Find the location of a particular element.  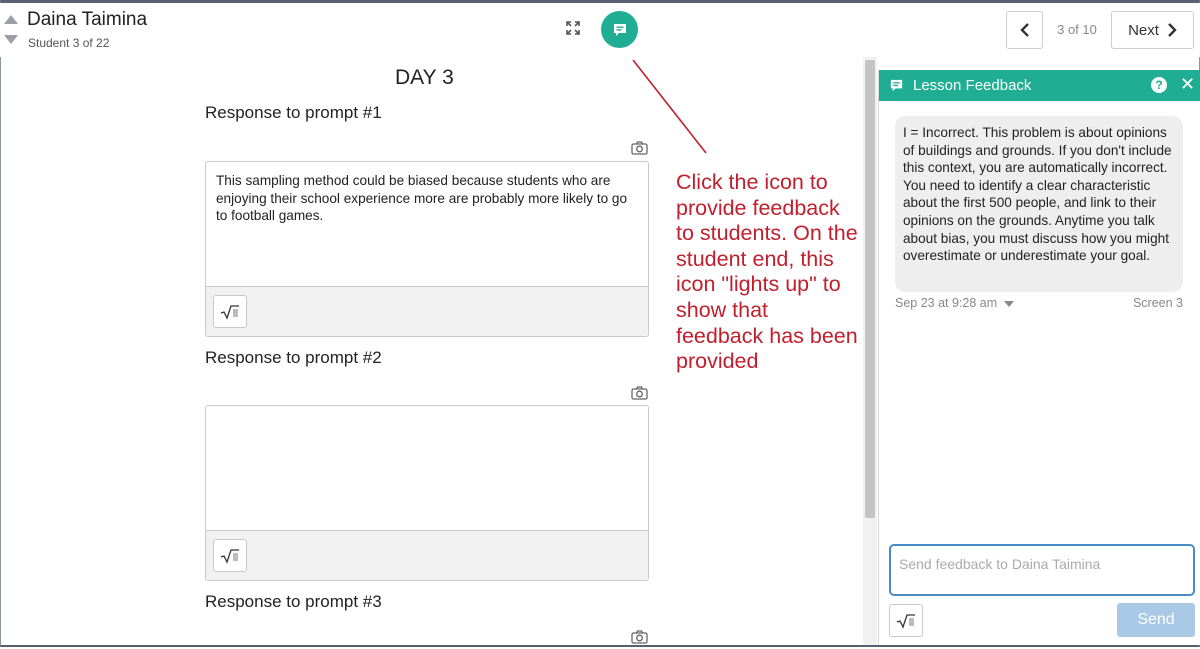

close-icon: ✕ is located at coordinates (1187, 84).